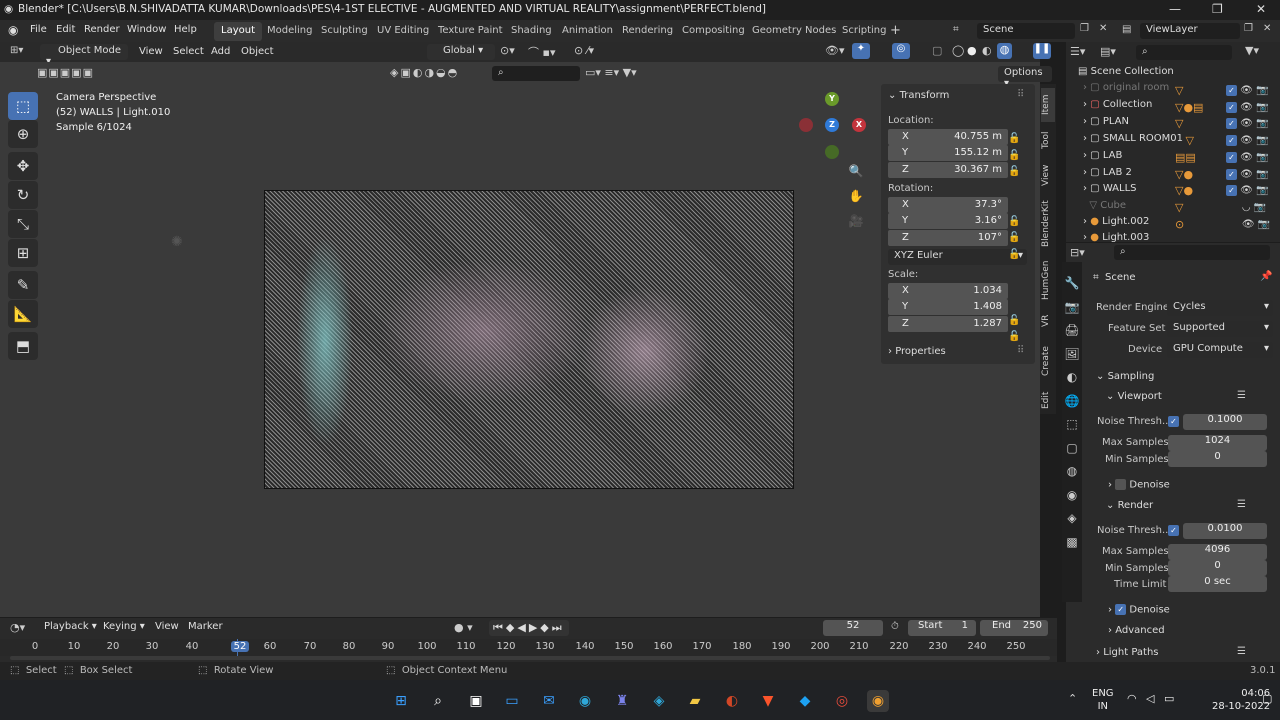 The height and width of the screenshot is (720, 1280). Describe the element at coordinates (861, 51) in the screenshot. I see `gizmo-toggle-icon: ✦` at that location.